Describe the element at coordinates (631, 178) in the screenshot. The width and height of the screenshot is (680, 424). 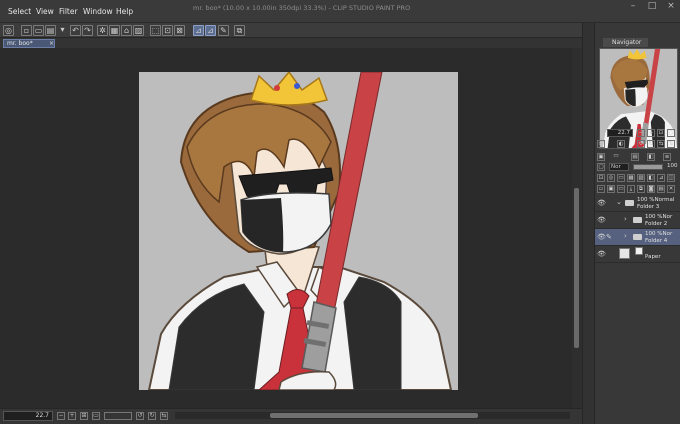
I see `lock-pixels-icon: ▦` at that location.